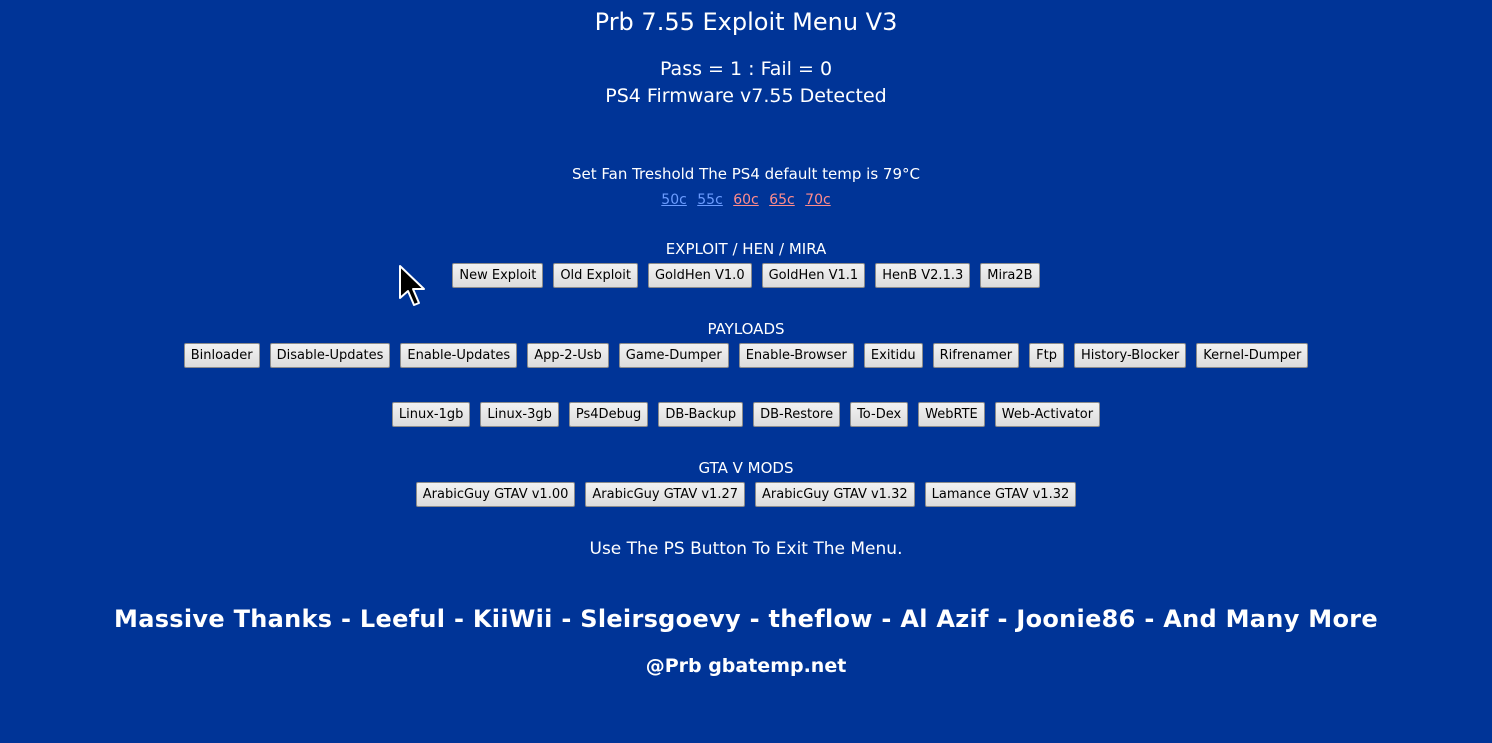 Image resolution: width=1492 pixels, height=743 pixels. What do you see at coordinates (330, 355) in the screenshot?
I see `disable-updates-button: Disable-Updates` at bounding box center [330, 355].